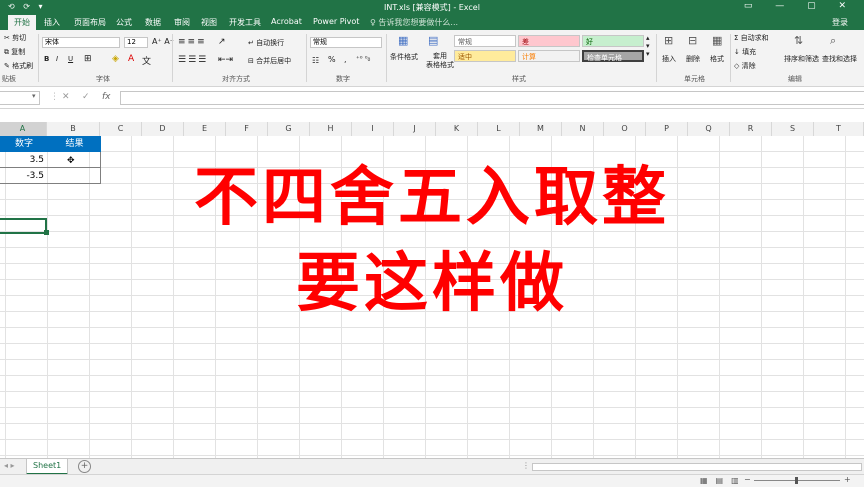 The width and height of the screenshot is (864, 487). I want to click on find-select-button: 查找和选择, so click(839, 59).